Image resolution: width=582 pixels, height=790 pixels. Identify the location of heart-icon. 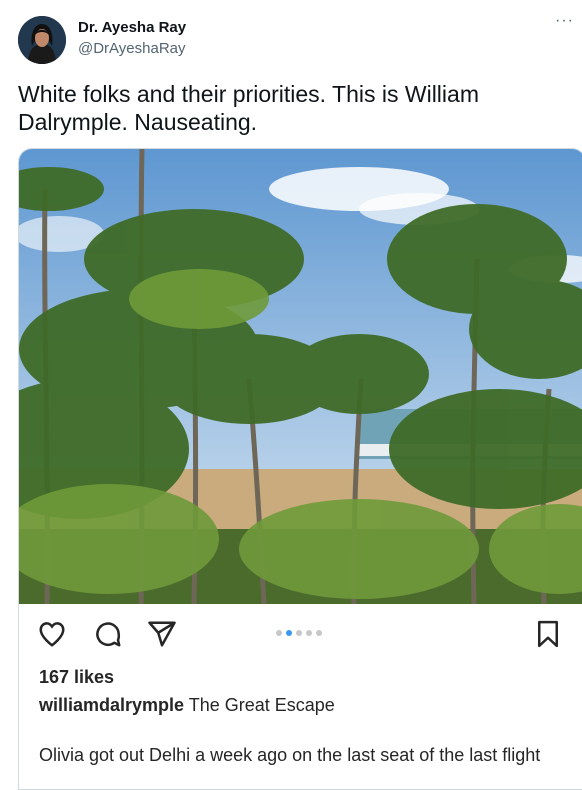
(52, 634).